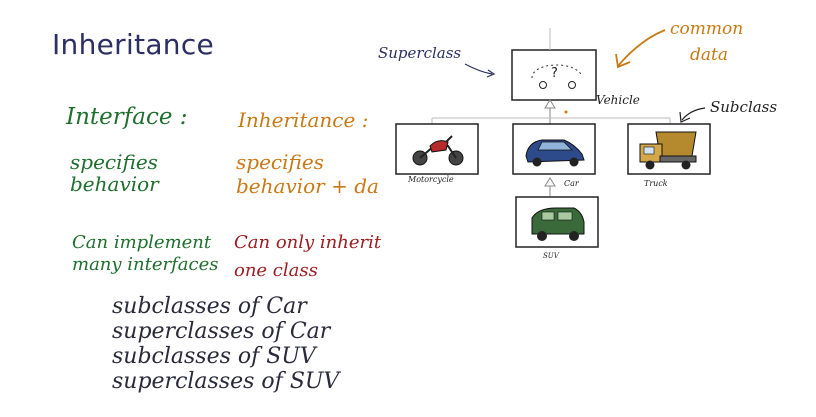  What do you see at coordinates (430, 179) in the screenshot?
I see `motorcycle-label: Motorcycle` at bounding box center [430, 179].